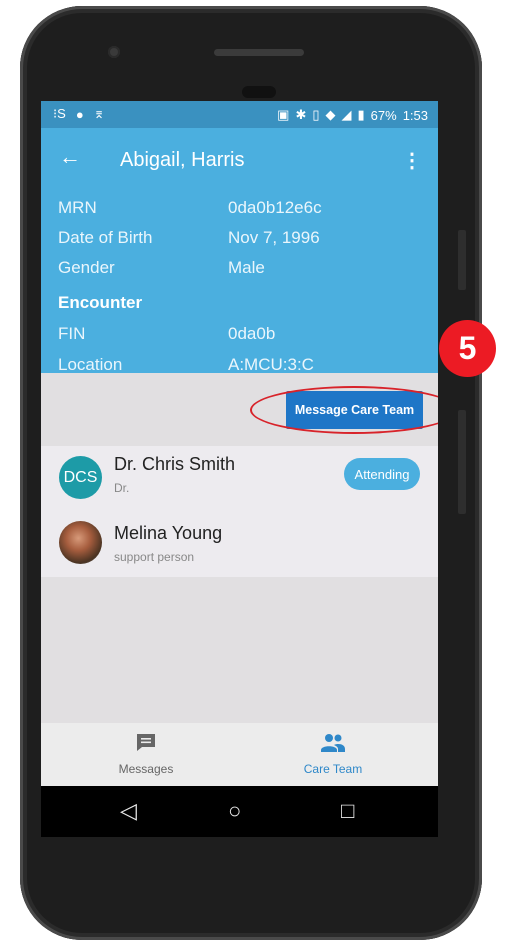  Describe the element at coordinates (146, 769) in the screenshot. I see `nav-messages-label: Messages` at that location.